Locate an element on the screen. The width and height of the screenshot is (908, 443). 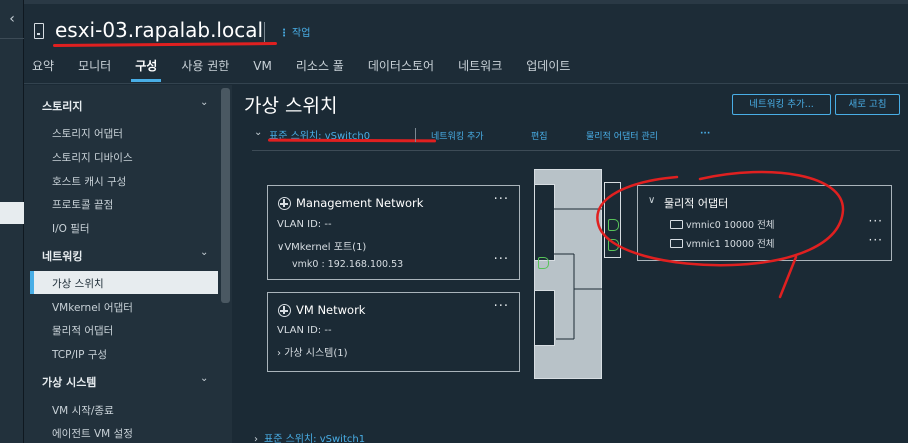
tab-configure: 구성 is located at coordinates (146, 69).